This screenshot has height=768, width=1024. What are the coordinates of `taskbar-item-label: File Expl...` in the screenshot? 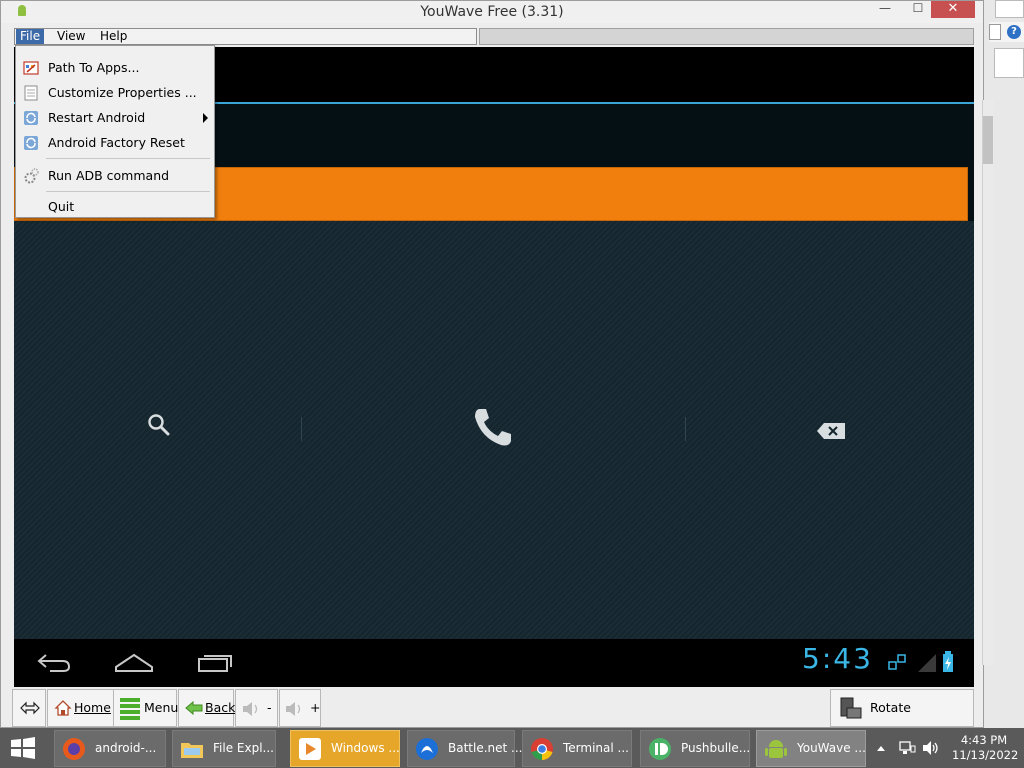 It's located at (243, 748).